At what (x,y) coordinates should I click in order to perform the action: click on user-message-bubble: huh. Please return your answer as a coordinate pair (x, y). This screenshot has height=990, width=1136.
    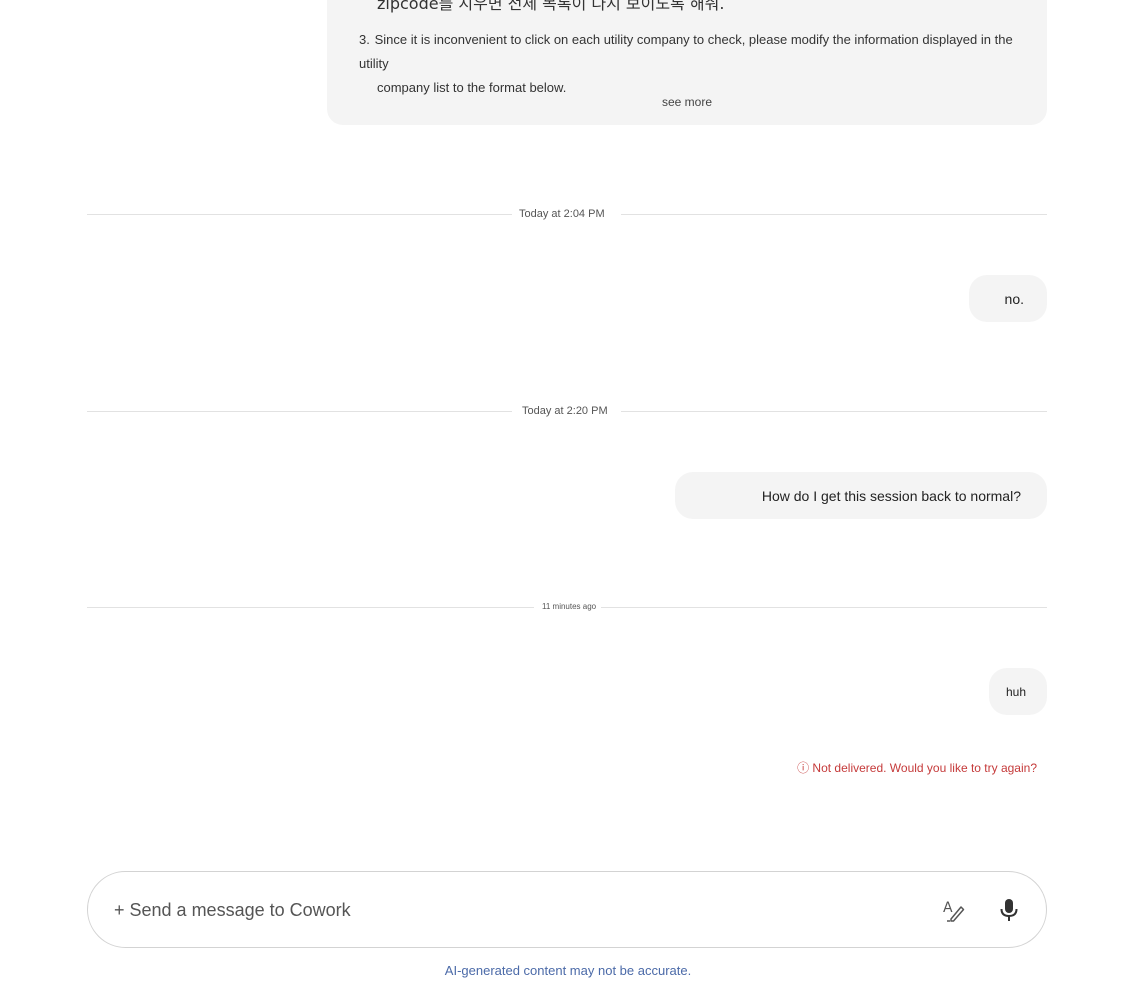
    Looking at the image, I should click on (1018, 691).